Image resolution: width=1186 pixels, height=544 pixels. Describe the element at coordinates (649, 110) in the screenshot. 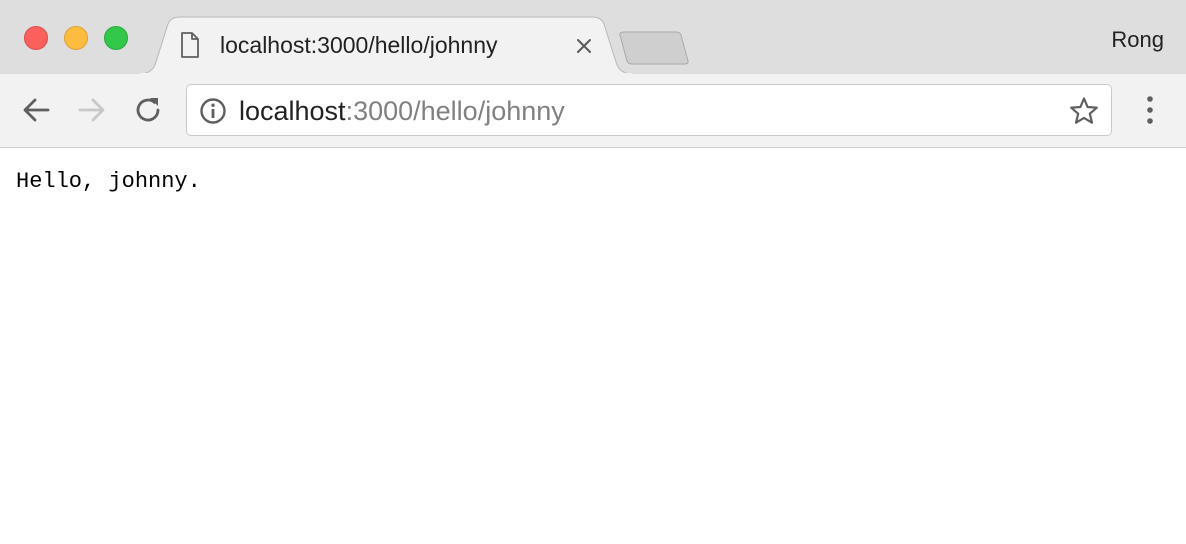

I see `address-bar: localhost:3000/hello/johnny` at that location.